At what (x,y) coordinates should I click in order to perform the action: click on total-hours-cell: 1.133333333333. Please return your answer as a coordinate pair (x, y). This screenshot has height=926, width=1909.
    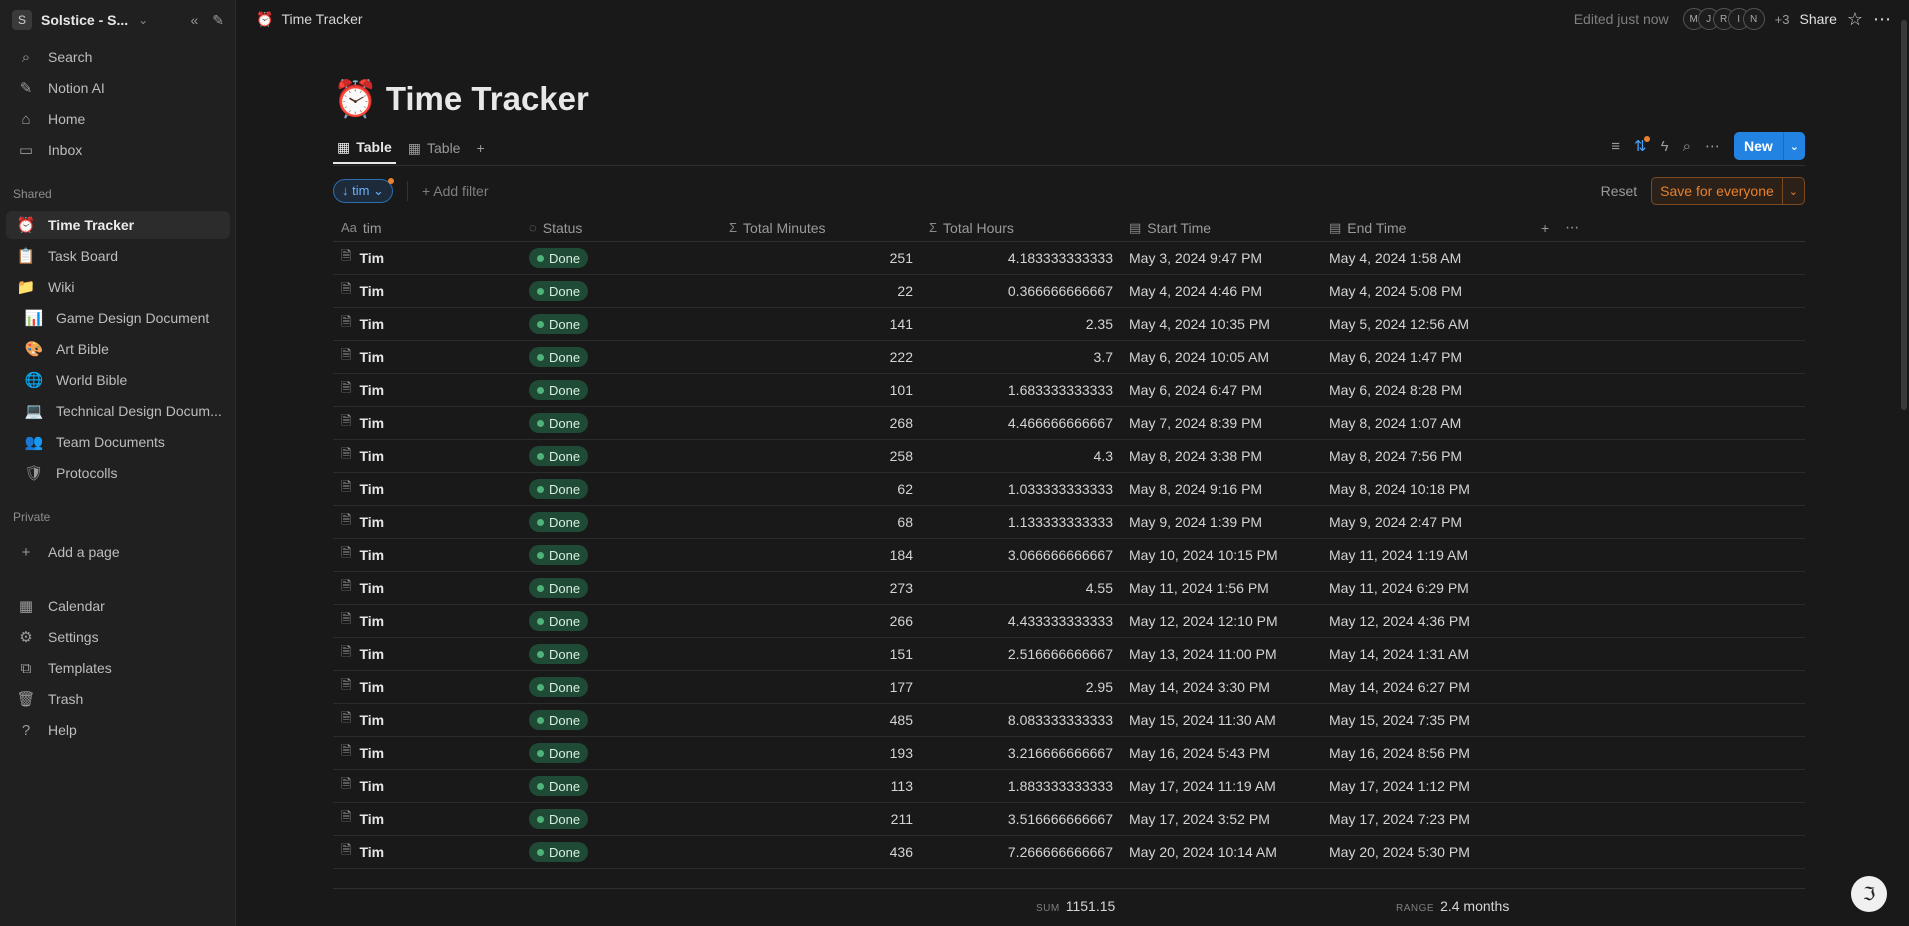
    Looking at the image, I should click on (1021, 522).